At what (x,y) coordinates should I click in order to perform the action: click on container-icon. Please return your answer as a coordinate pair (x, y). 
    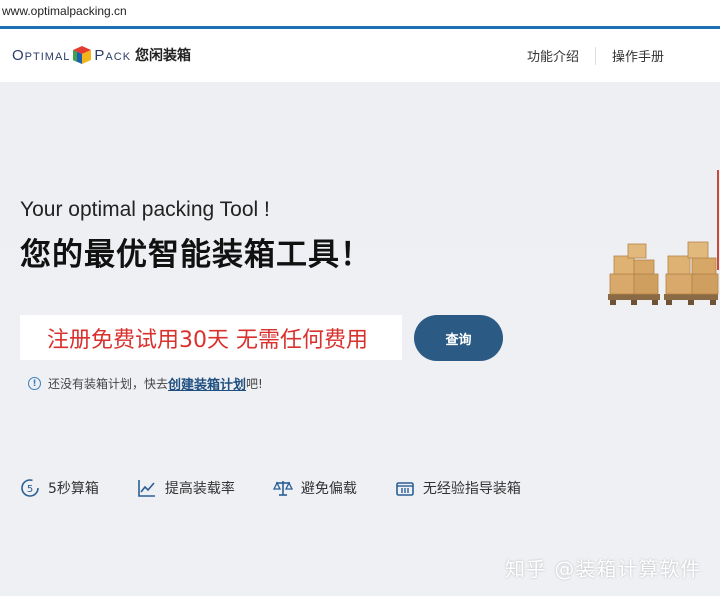
    Looking at the image, I should click on (405, 488).